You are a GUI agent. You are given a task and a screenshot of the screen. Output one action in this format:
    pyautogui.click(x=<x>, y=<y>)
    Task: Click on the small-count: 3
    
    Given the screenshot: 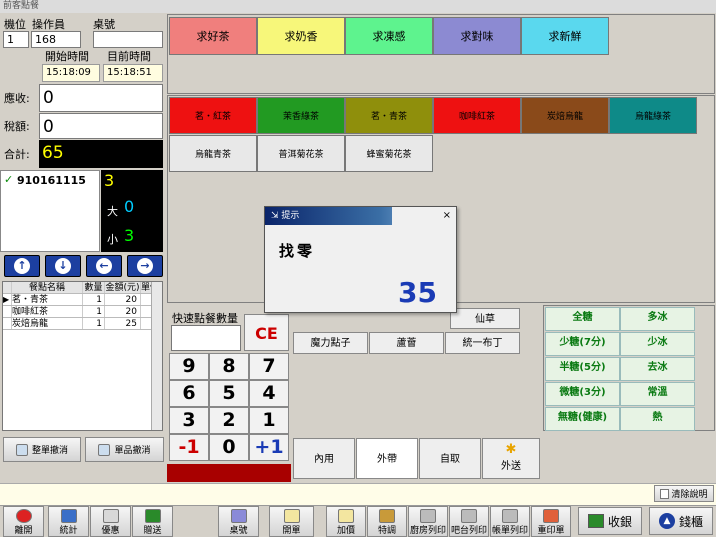 What is the action you would take?
    pyautogui.click(x=129, y=235)
    